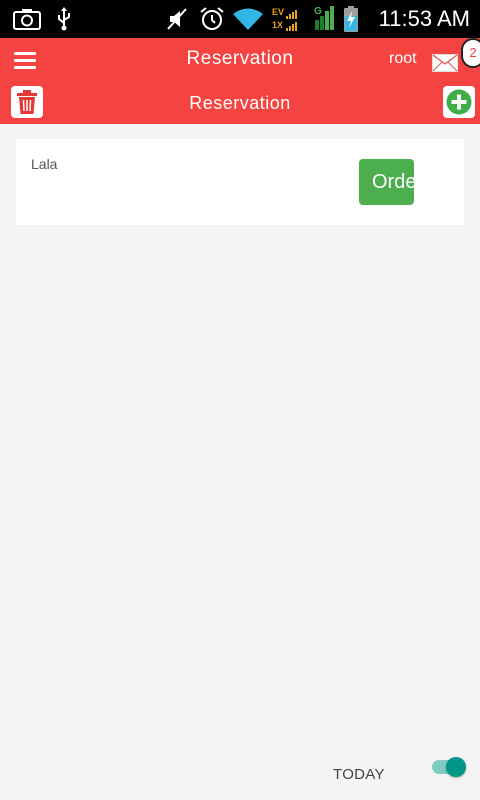 Image resolution: width=480 pixels, height=800 pixels. I want to click on network-type-top: EV, so click(278, 12).